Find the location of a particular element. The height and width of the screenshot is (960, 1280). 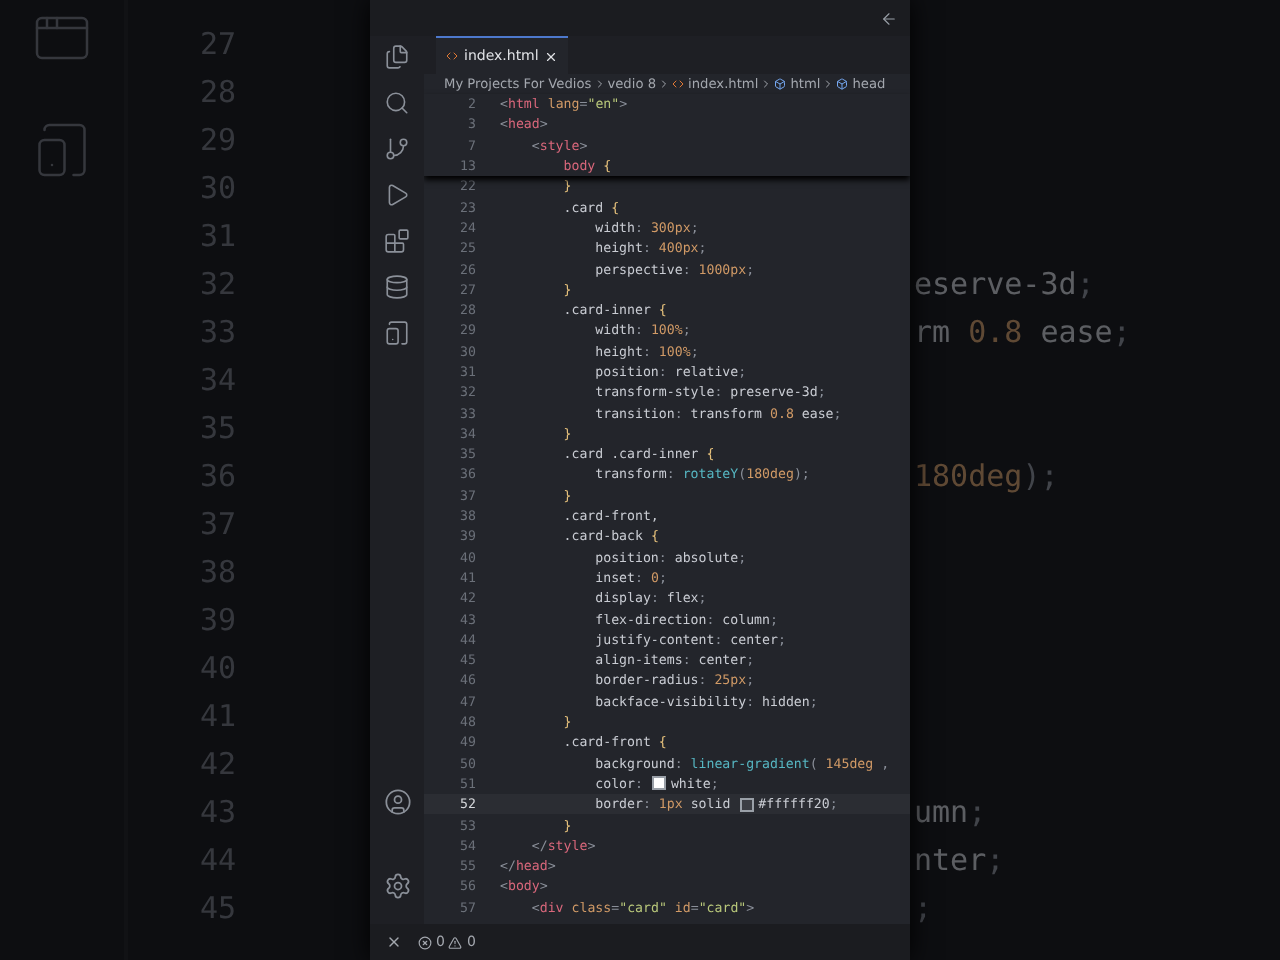

files-icon is located at coordinates (397, 57).